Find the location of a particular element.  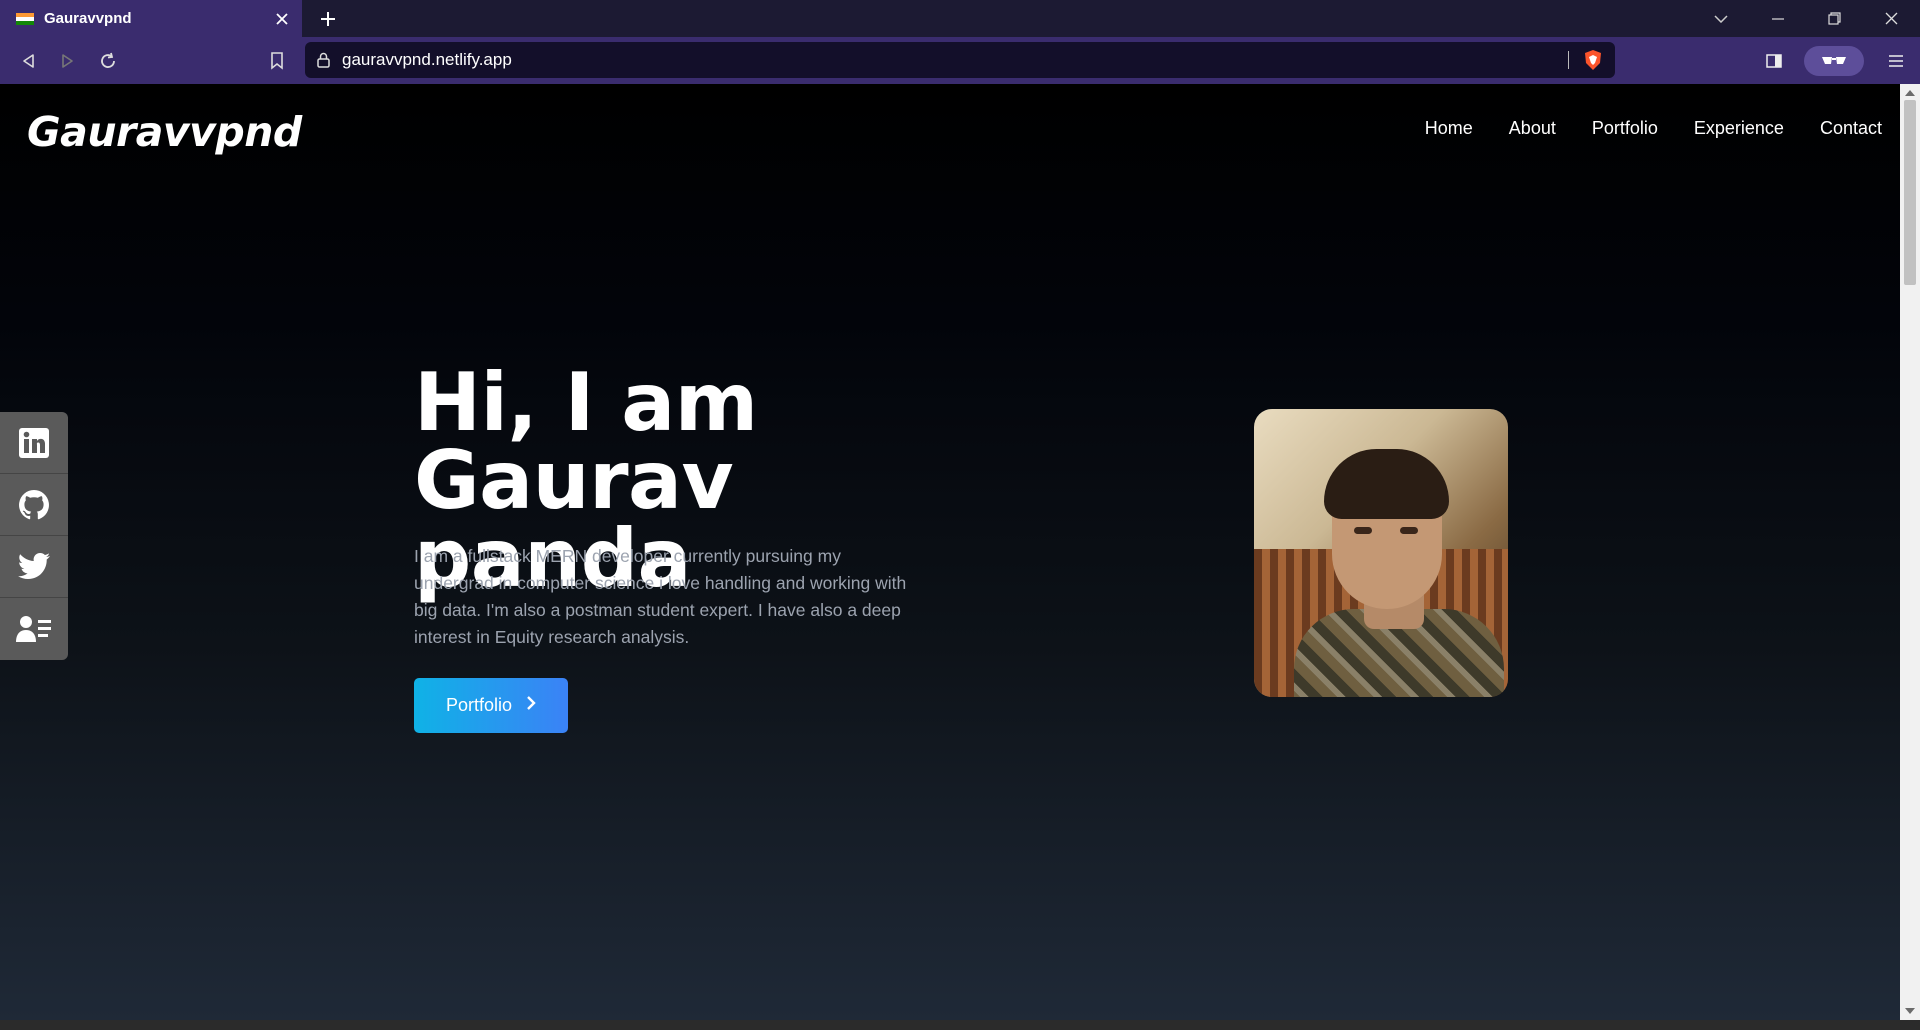

menu-icon is located at coordinates (1896, 61).